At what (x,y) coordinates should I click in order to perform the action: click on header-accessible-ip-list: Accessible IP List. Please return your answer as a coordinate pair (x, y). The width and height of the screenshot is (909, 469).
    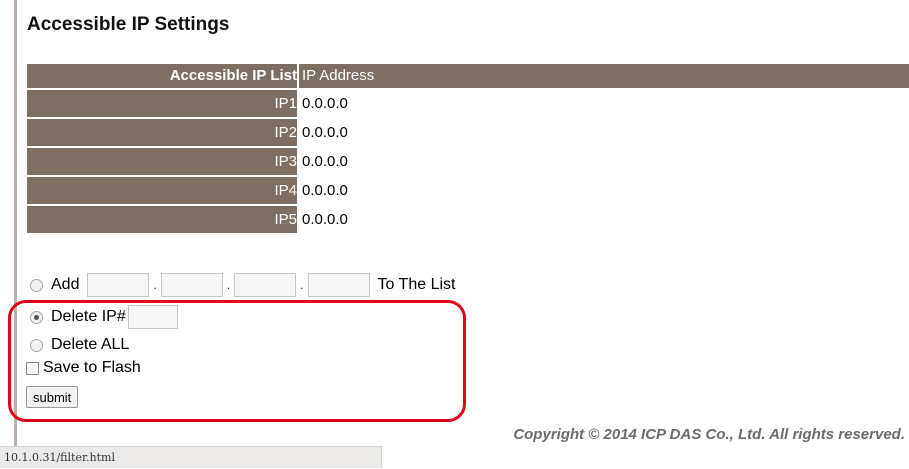
    Looking at the image, I should click on (163, 76).